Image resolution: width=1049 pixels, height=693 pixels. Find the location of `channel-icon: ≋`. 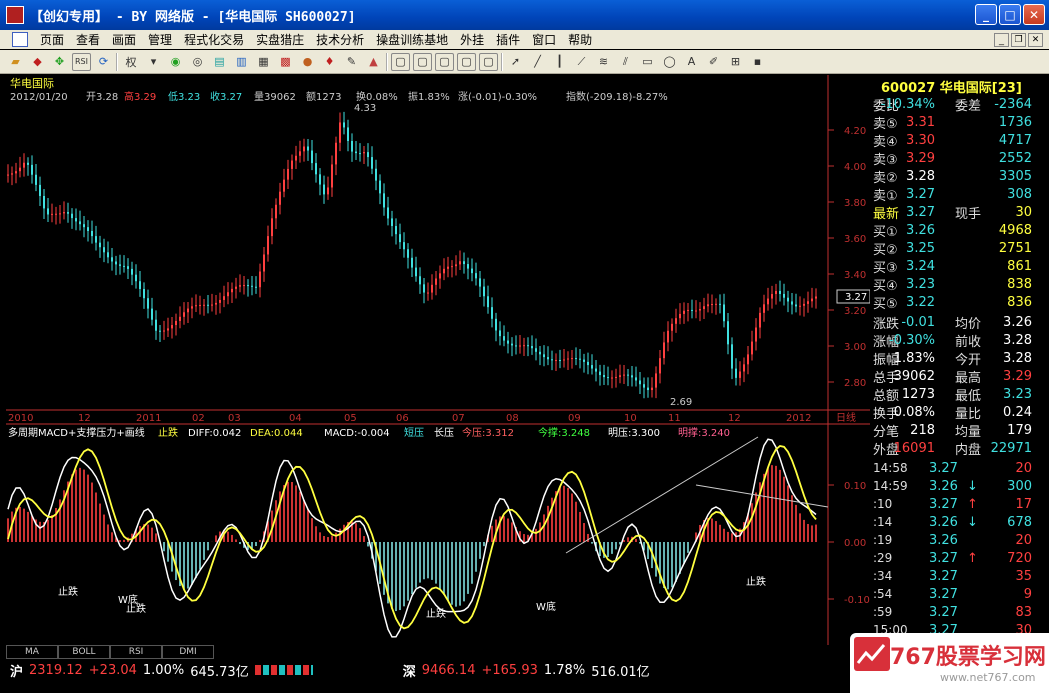

channel-icon: ≋ is located at coordinates (603, 62).